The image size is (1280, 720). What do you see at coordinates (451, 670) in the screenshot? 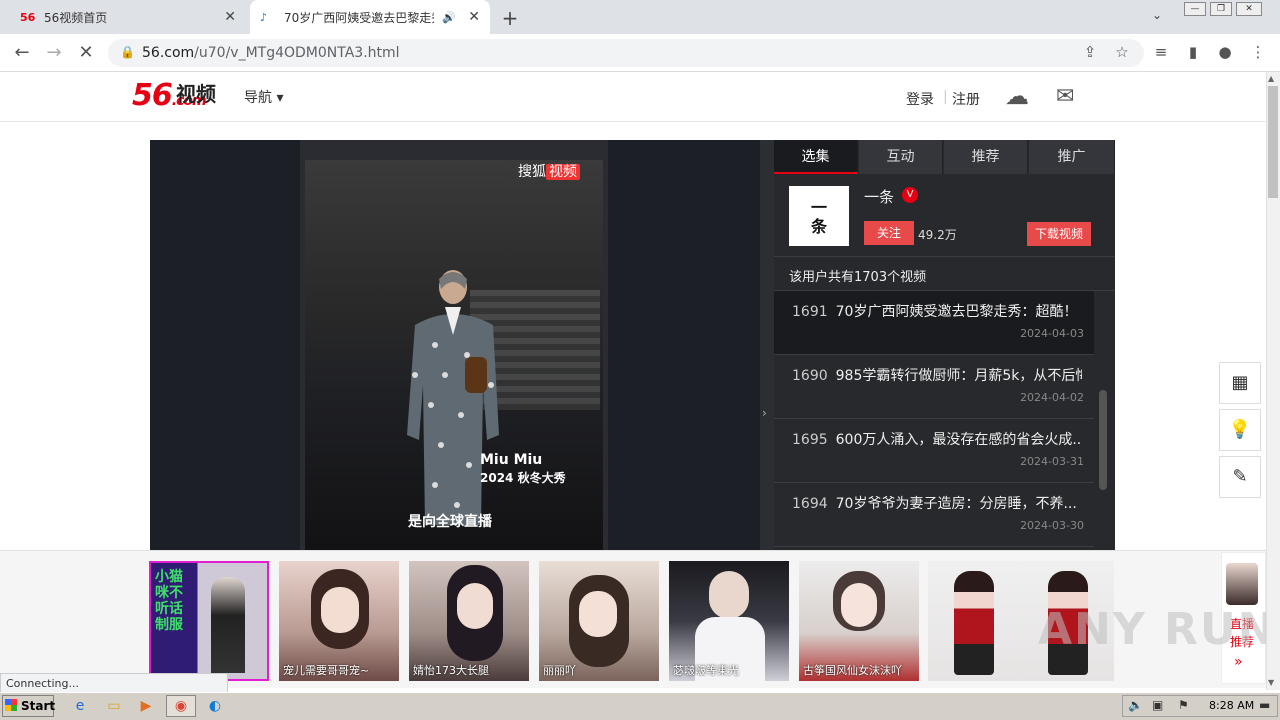
I see `live-caption: 婧怡173大长腿` at bounding box center [451, 670].